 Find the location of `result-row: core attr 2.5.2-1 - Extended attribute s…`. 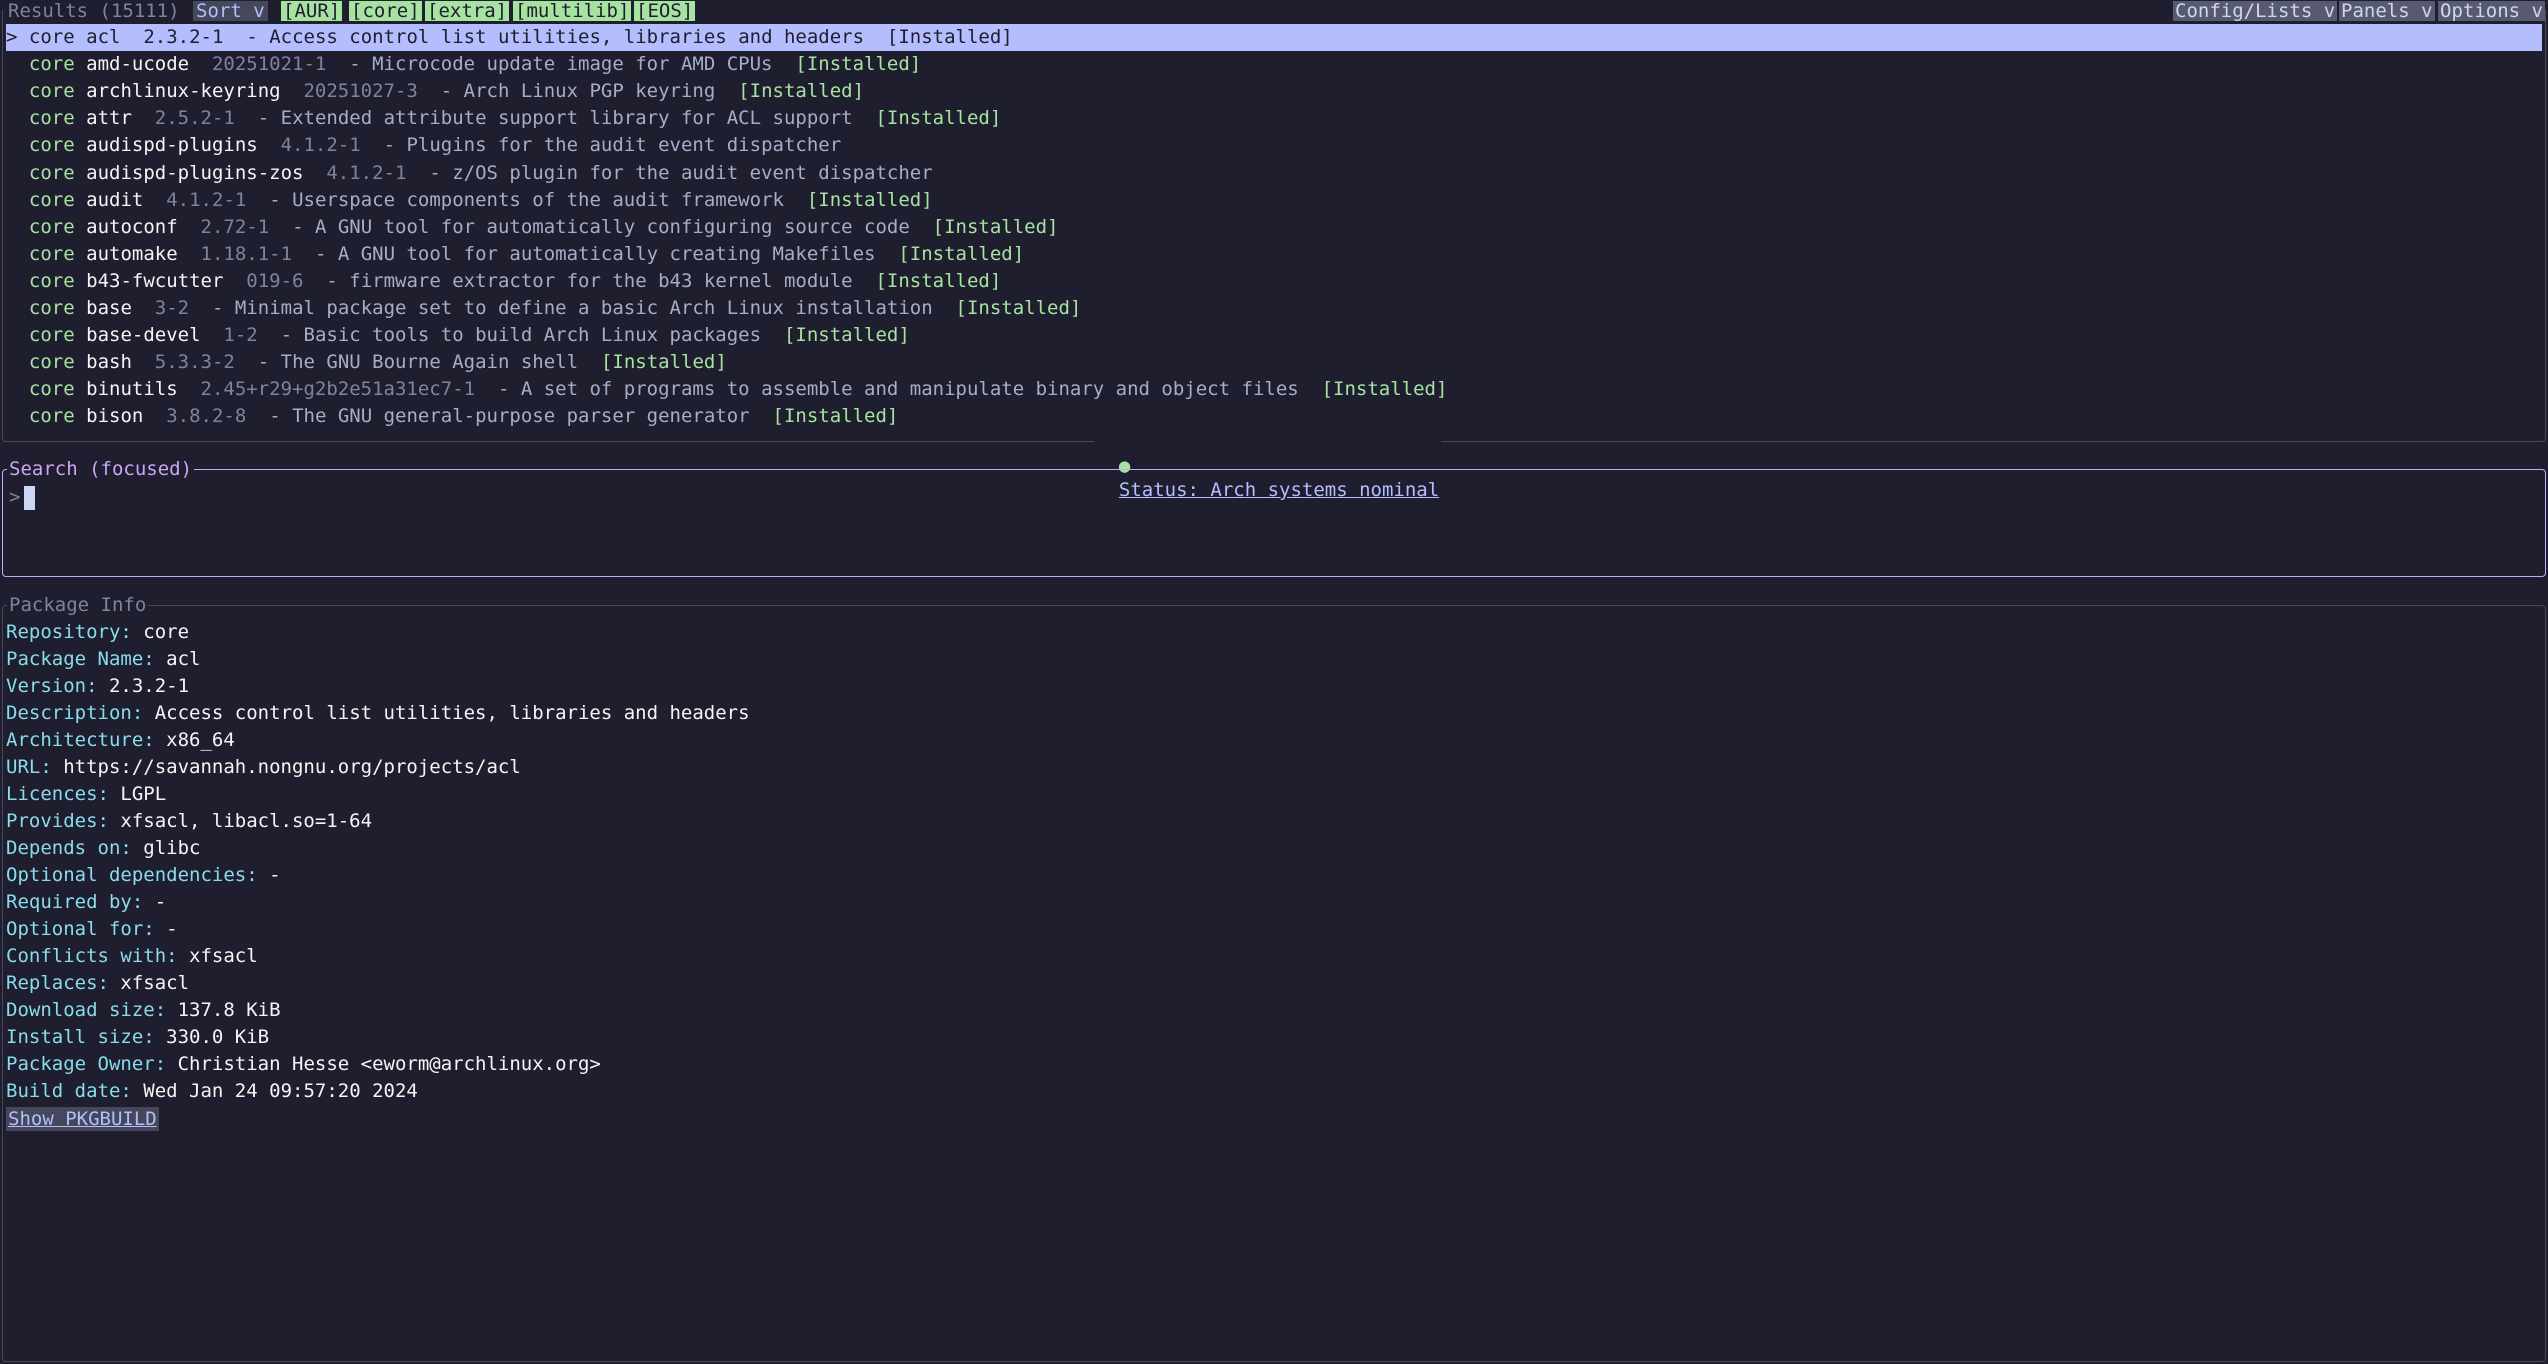

result-row: core attr 2.5.2-1 - Extended attribute s… is located at coordinates (1274, 118).